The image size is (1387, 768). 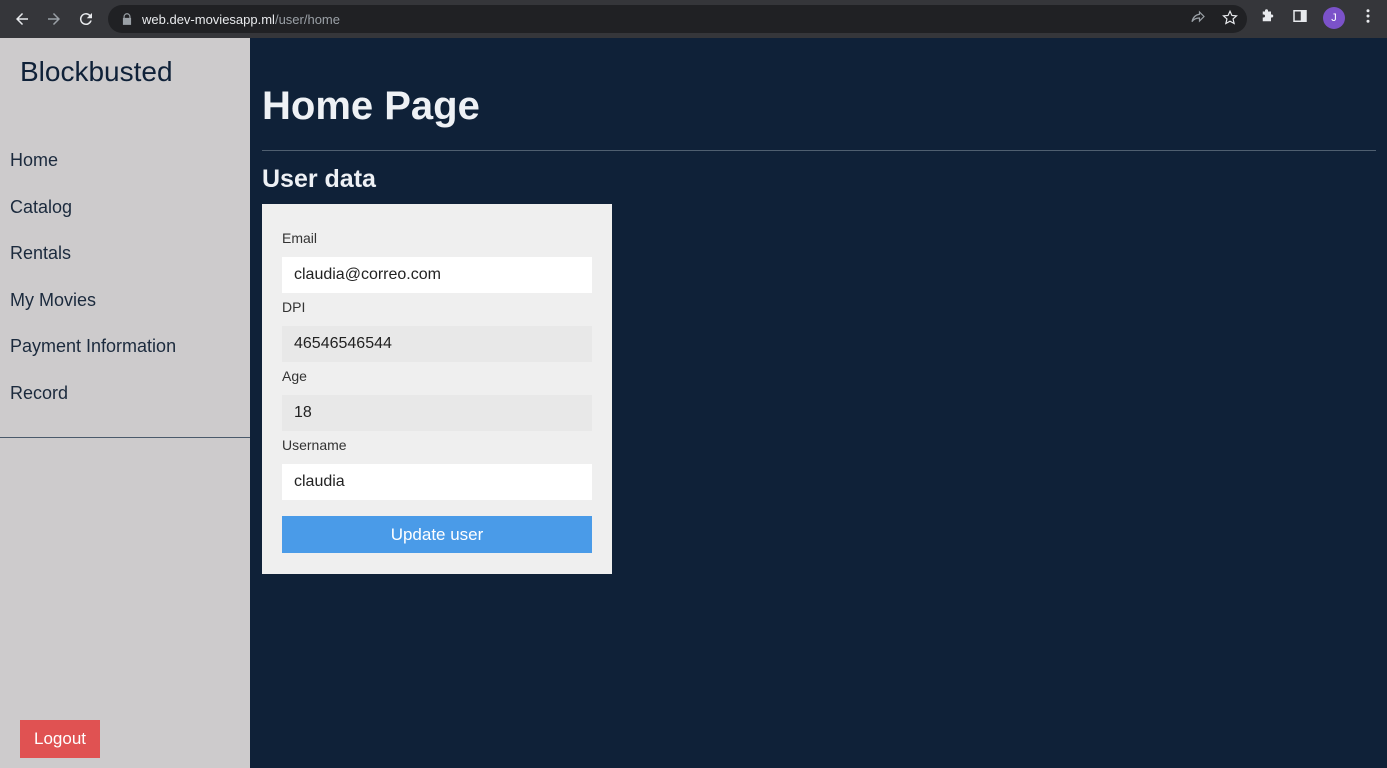 I want to click on sidebar-item-record: Record, so click(x=93, y=406).